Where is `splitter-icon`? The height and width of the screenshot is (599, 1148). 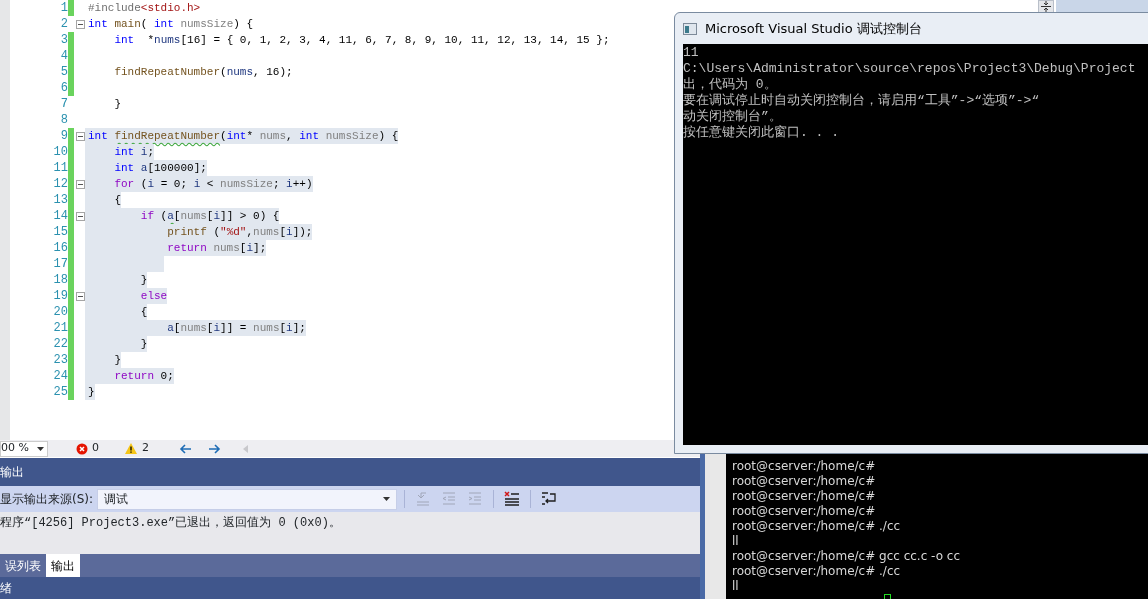 splitter-icon is located at coordinates (1046, 6).